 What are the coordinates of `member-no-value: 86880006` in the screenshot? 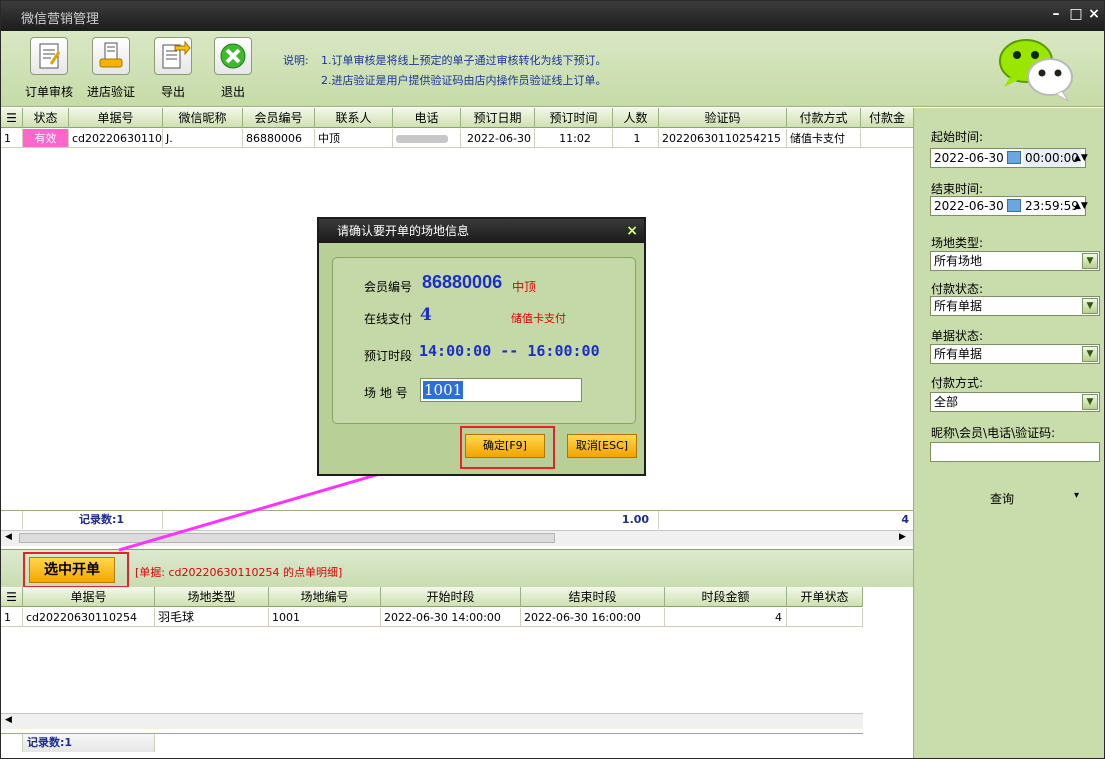 It's located at (462, 282).